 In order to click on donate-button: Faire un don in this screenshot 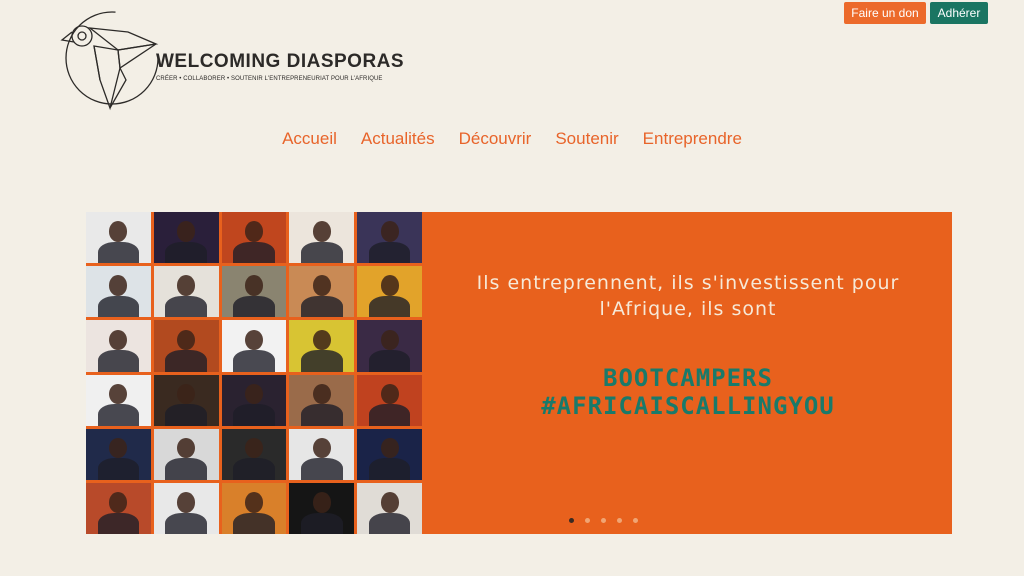, I will do `click(885, 13)`.